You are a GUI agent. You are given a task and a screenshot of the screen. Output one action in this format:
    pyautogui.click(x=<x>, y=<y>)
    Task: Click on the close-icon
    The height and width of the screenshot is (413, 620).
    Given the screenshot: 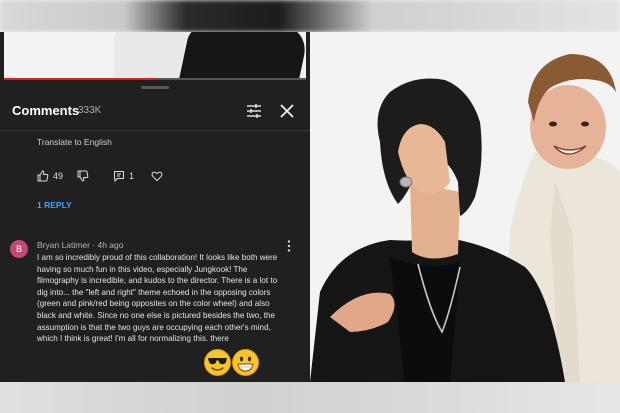 What is the action you would take?
    pyautogui.click(x=287, y=111)
    